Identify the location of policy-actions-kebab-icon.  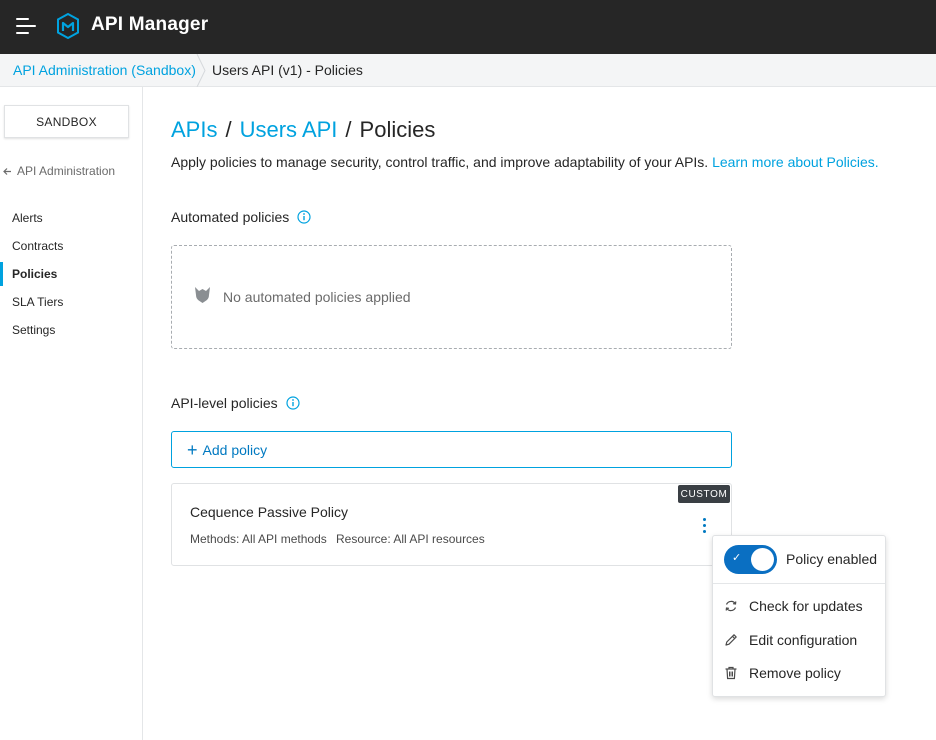
(705, 525).